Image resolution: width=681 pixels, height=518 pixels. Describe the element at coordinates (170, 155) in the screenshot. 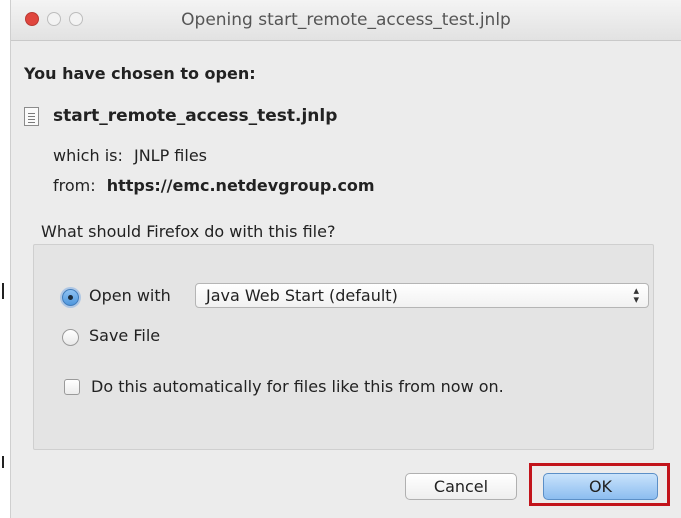

I see `file-type-value: JNLP files` at that location.